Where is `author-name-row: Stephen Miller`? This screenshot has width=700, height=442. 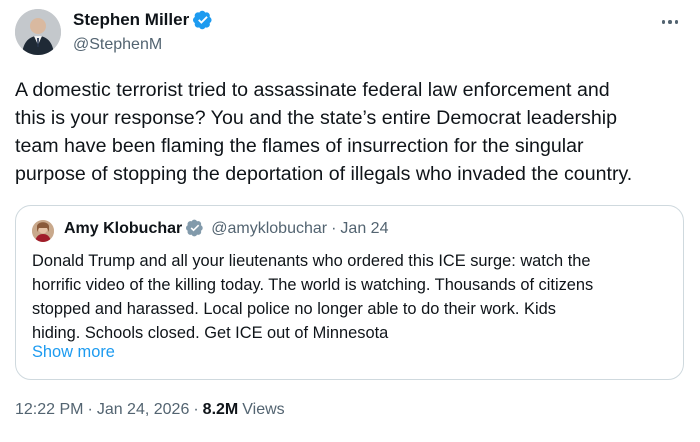 author-name-row: Stephen Miller is located at coordinates (143, 20).